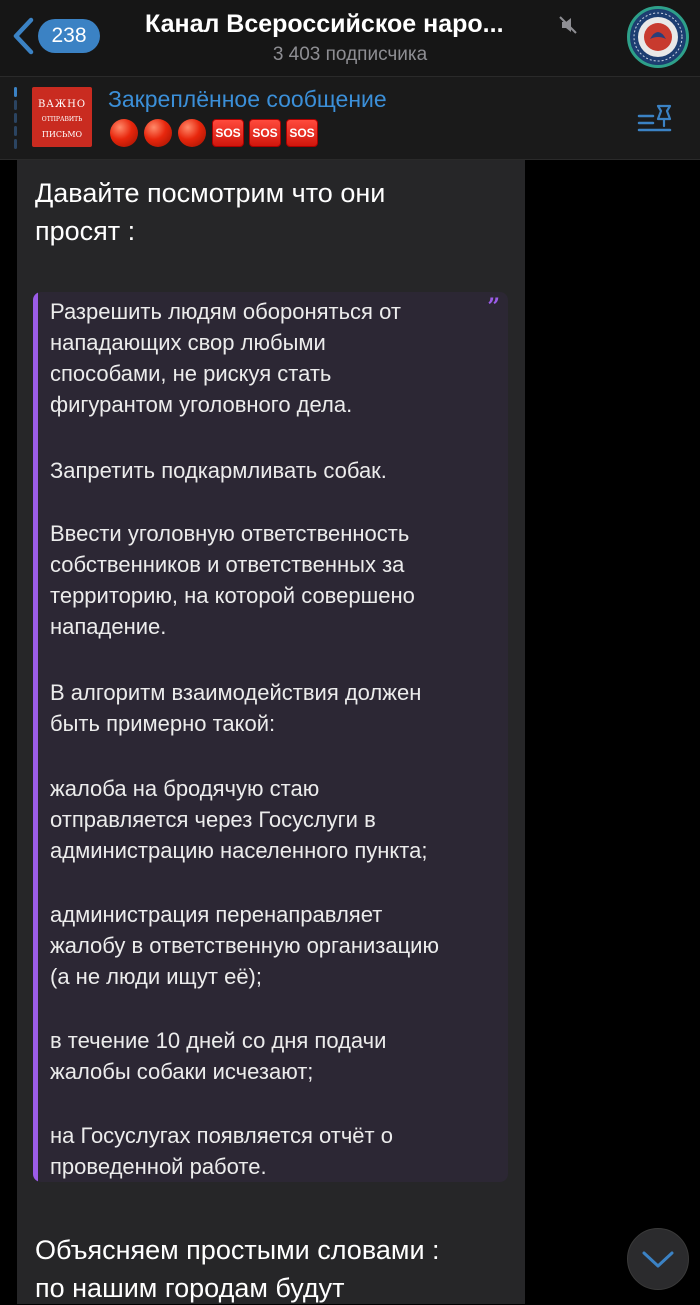 Image resolution: width=700 pixels, height=1305 pixels. What do you see at coordinates (569, 27) in the screenshot?
I see `muted-speaker-icon` at bounding box center [569, 27].